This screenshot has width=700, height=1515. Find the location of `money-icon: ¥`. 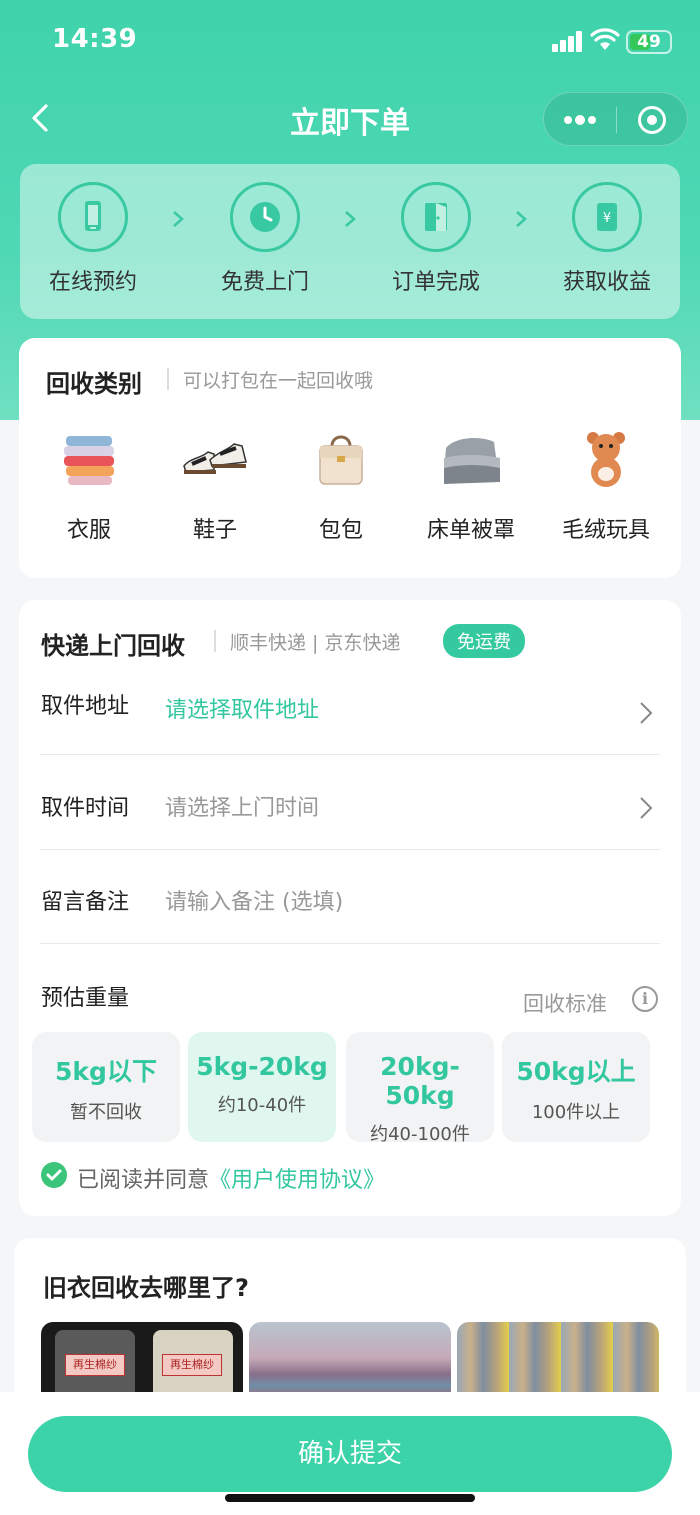

money-icon: ¥ is located at coordinates (607, 217).